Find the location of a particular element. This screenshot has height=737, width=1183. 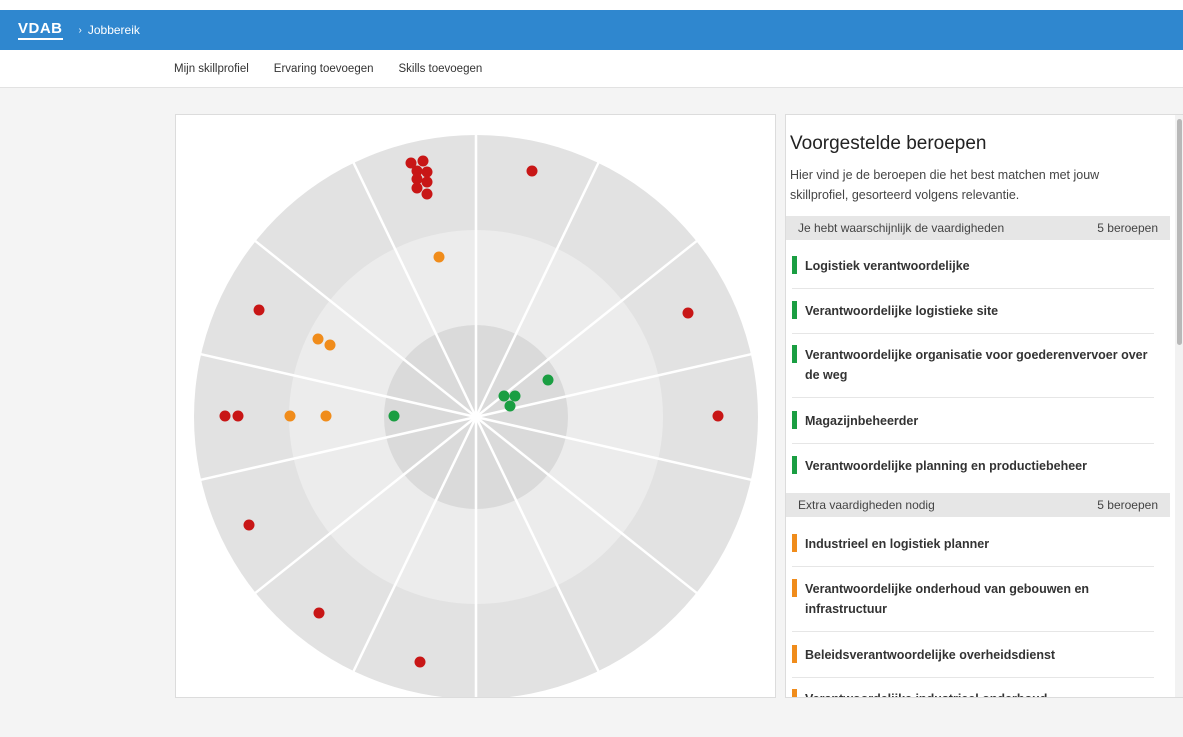

job-item: Verantwoordelijke industrieel onderhoud is located at coordinates (973, 693).